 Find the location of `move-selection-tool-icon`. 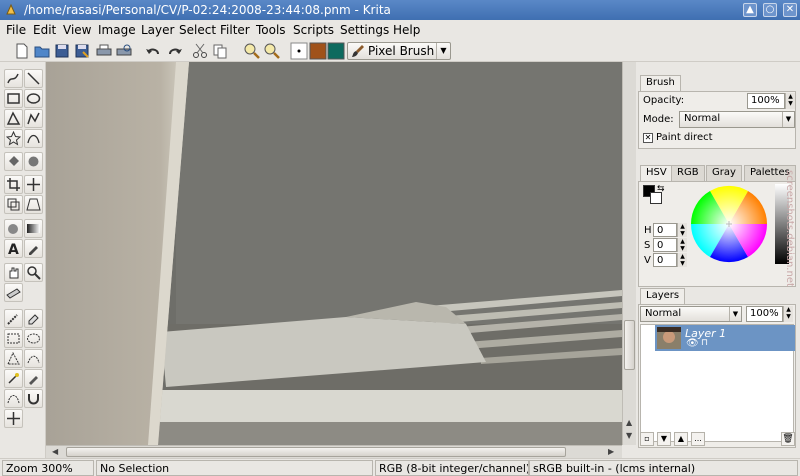

move-selection-tool-icon is located at coordinates (13, 418).